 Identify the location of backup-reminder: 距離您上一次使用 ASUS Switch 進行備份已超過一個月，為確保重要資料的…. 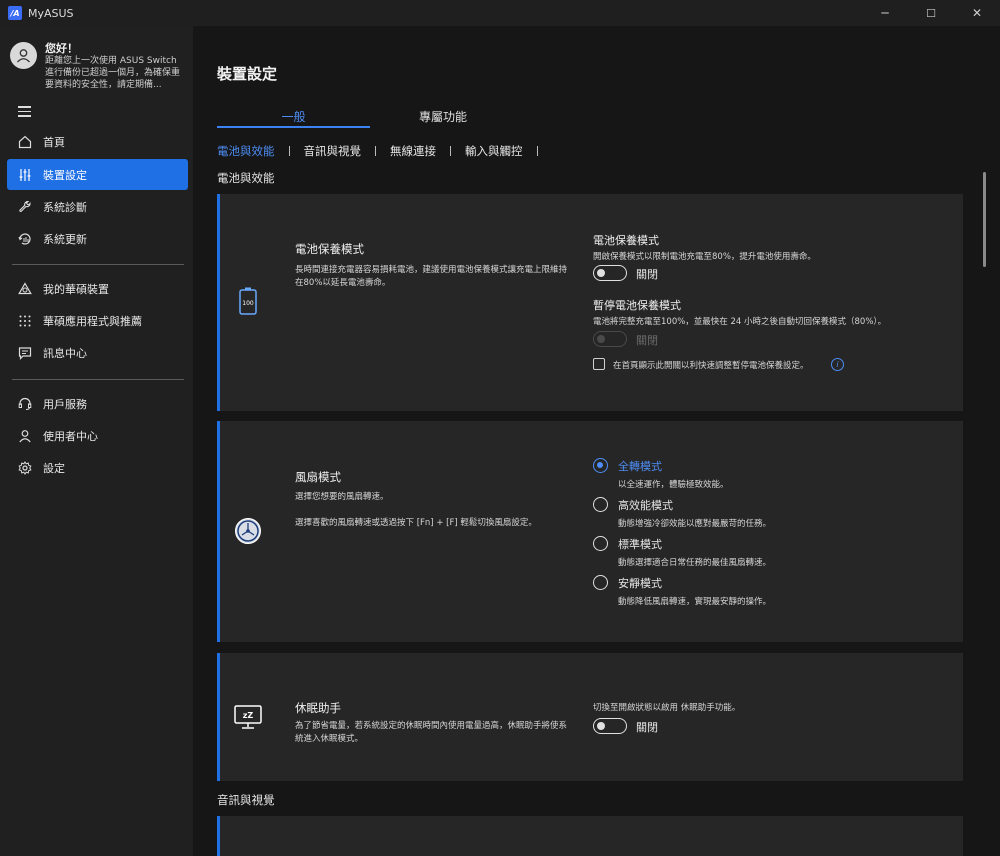
(115, 73).